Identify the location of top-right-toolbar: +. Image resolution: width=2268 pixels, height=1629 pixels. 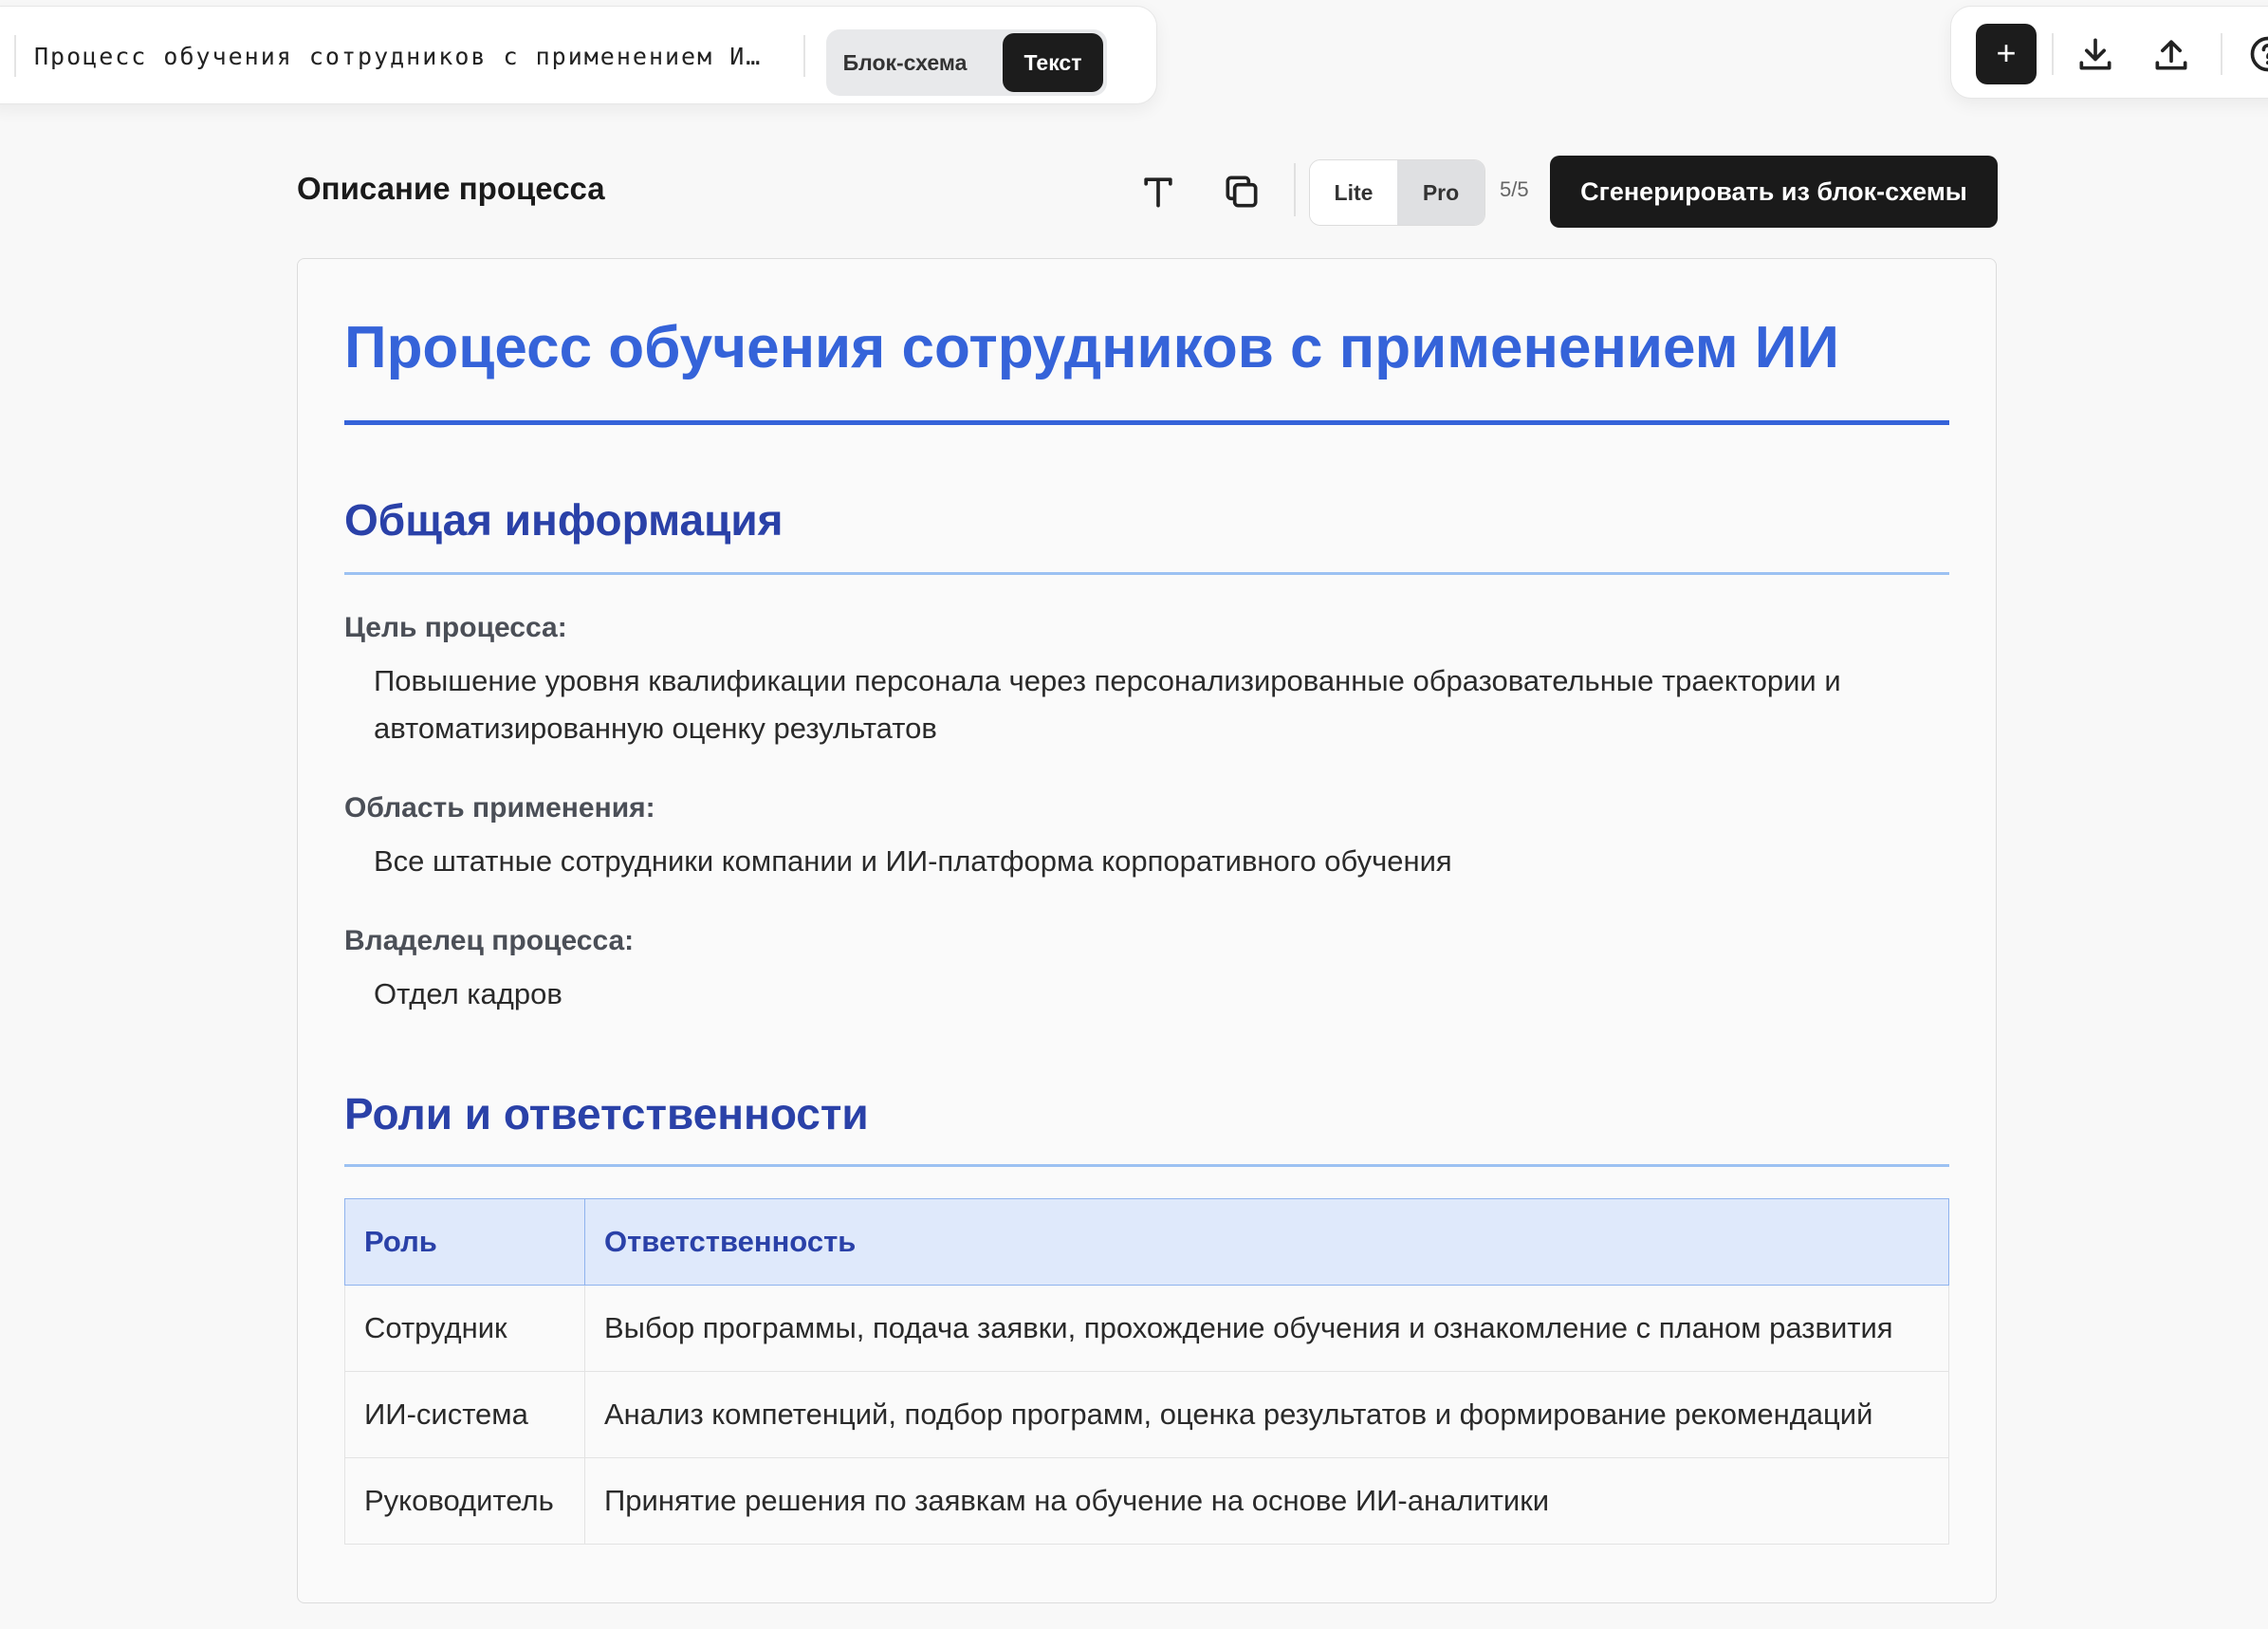
(2109, 52).